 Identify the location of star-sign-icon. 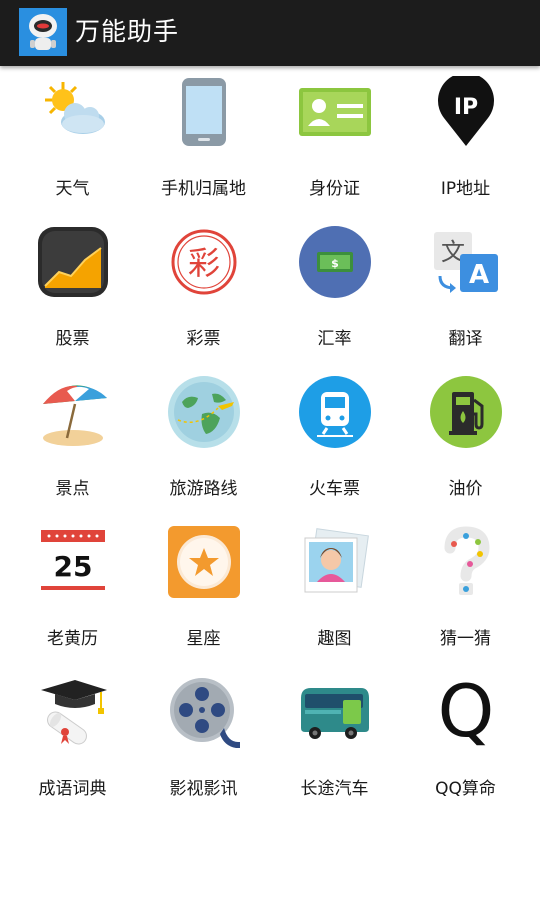
(204, 562).